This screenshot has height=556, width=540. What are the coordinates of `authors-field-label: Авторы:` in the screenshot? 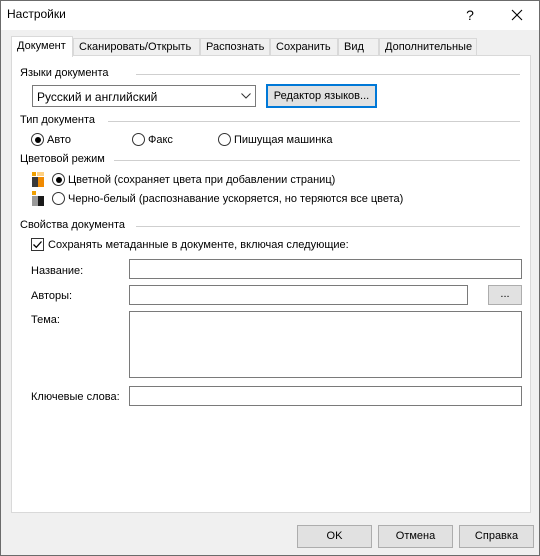 It's located at (52, 296).